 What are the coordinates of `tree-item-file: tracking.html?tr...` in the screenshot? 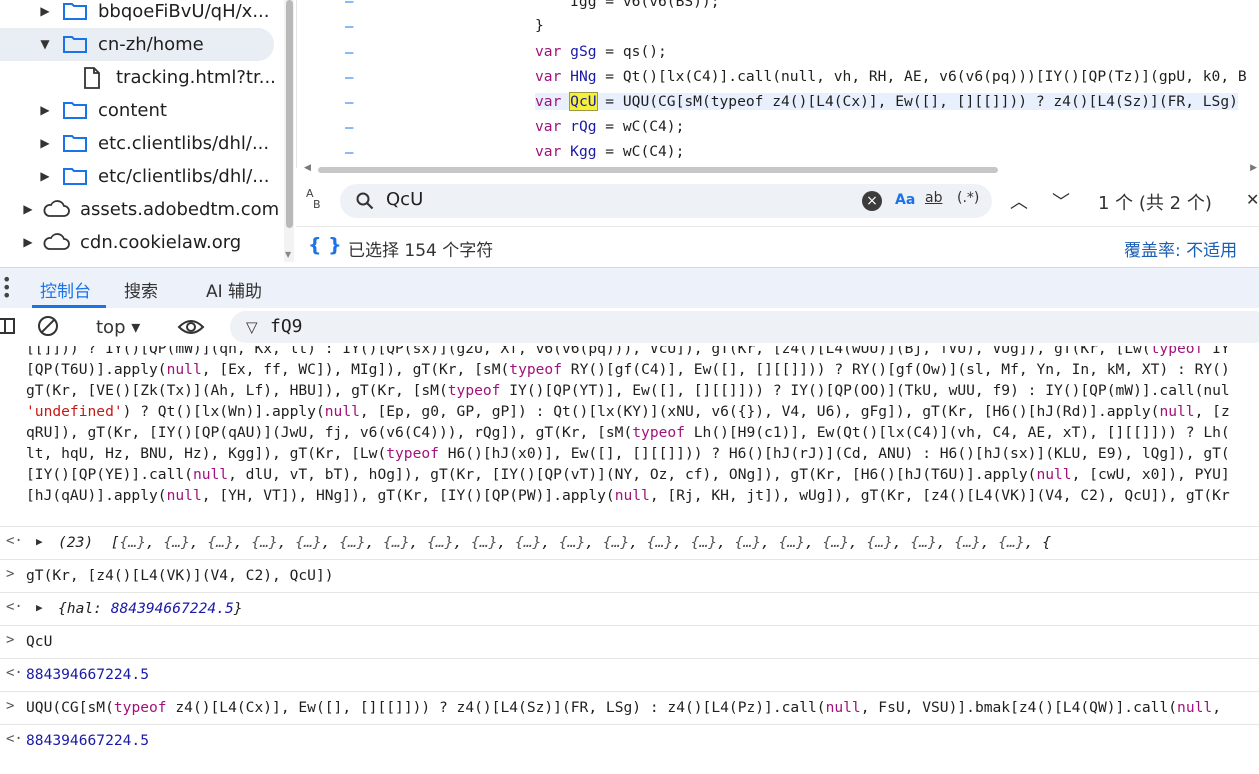 It's located at (140, 77).